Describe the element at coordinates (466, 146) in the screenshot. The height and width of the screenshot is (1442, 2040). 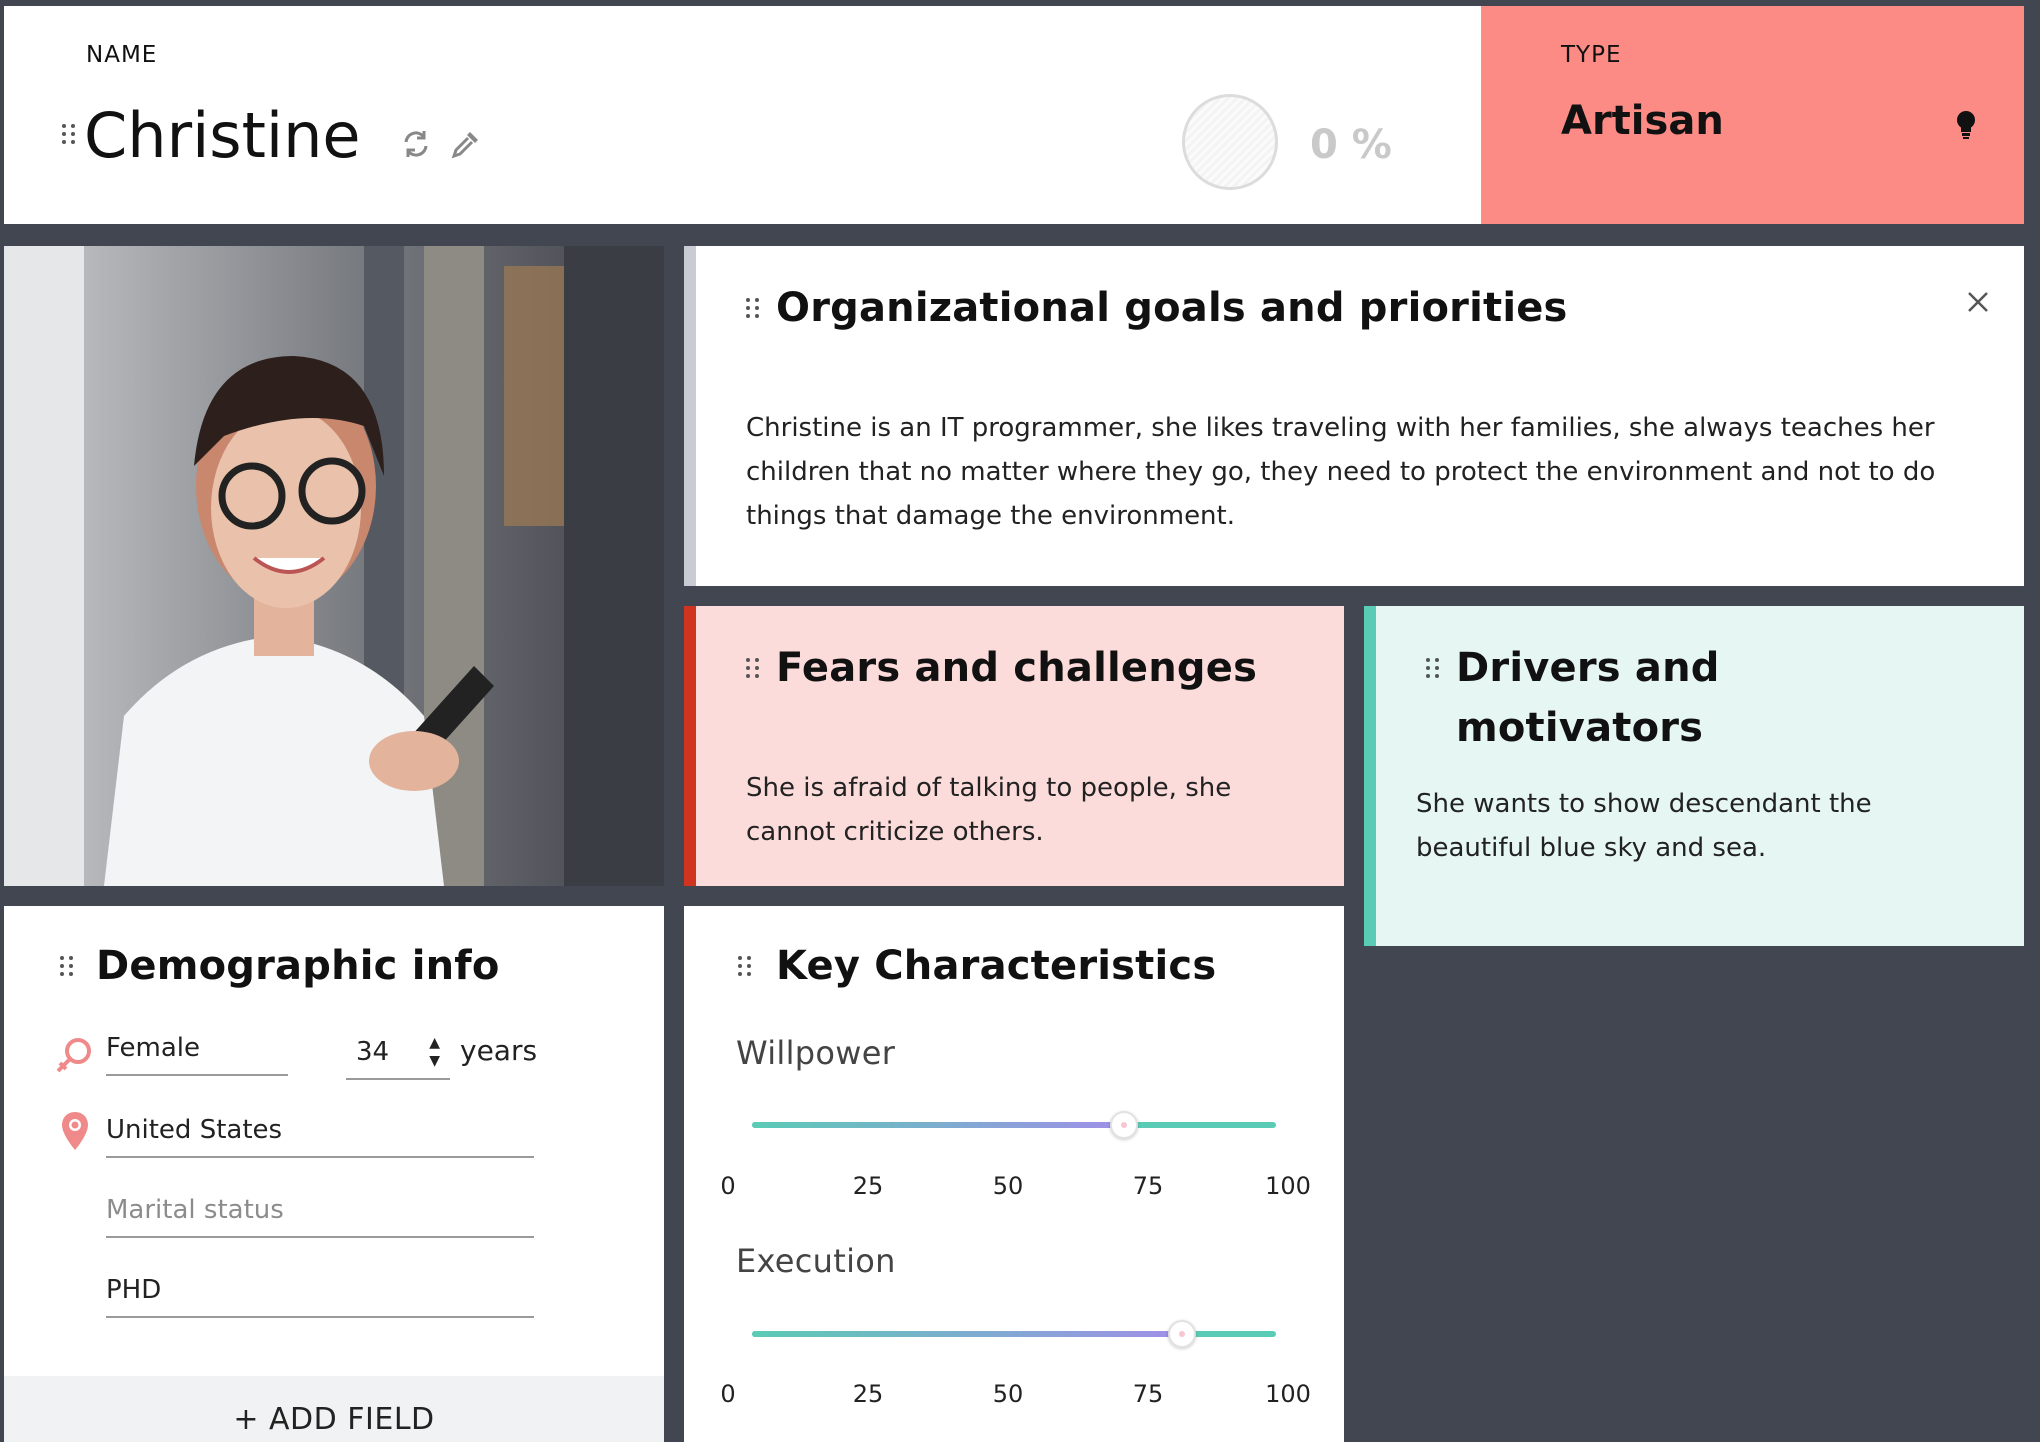
I see `color-picker-icon` at that location.